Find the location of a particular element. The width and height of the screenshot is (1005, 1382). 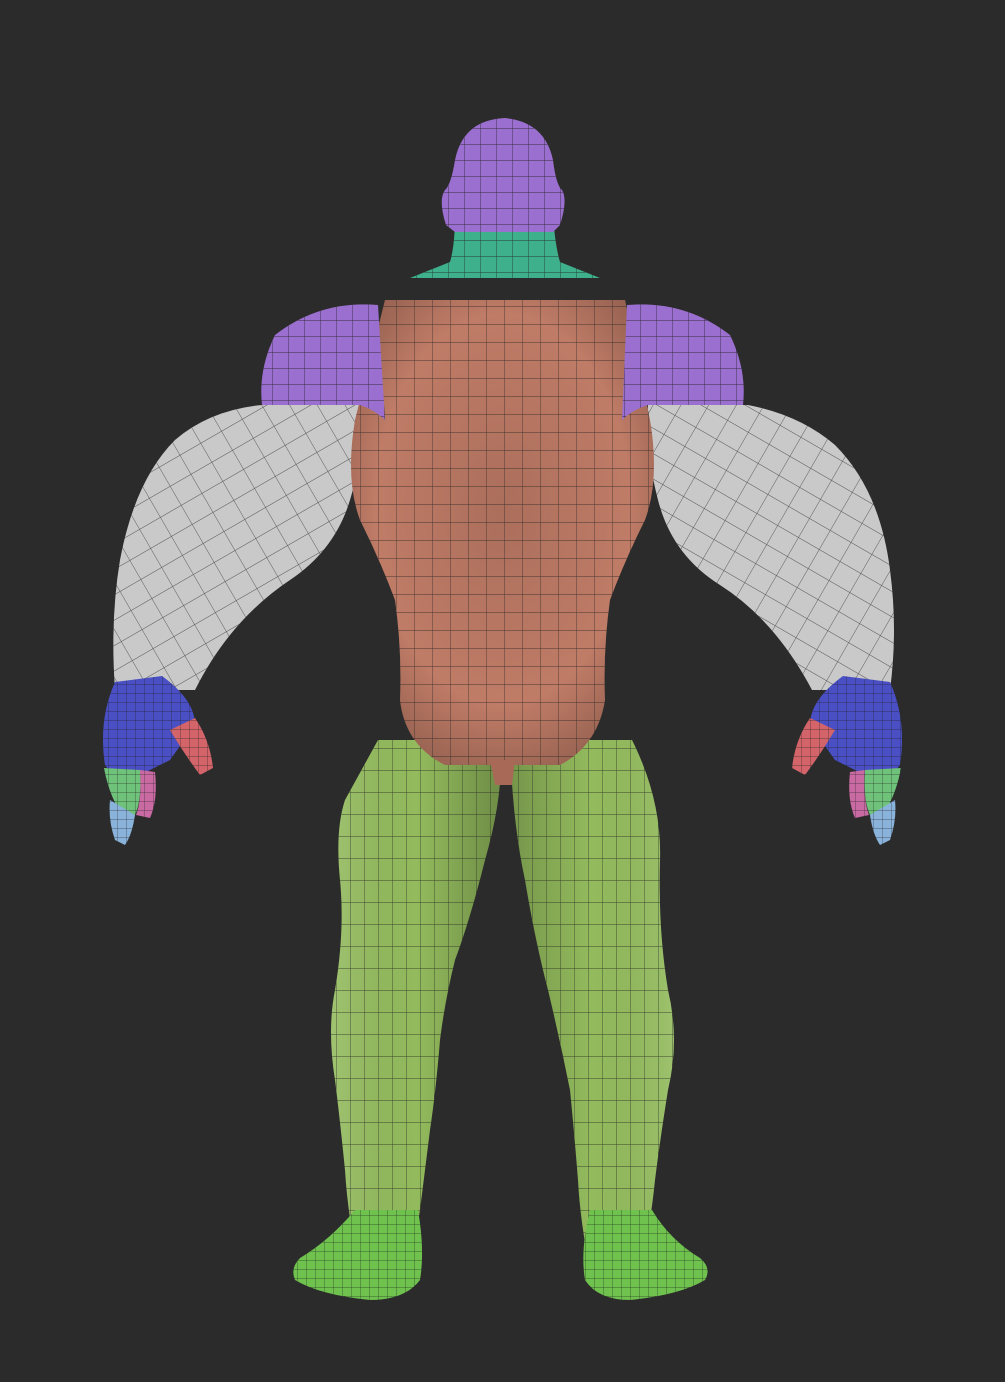

head is located at coordinates (503, 175).